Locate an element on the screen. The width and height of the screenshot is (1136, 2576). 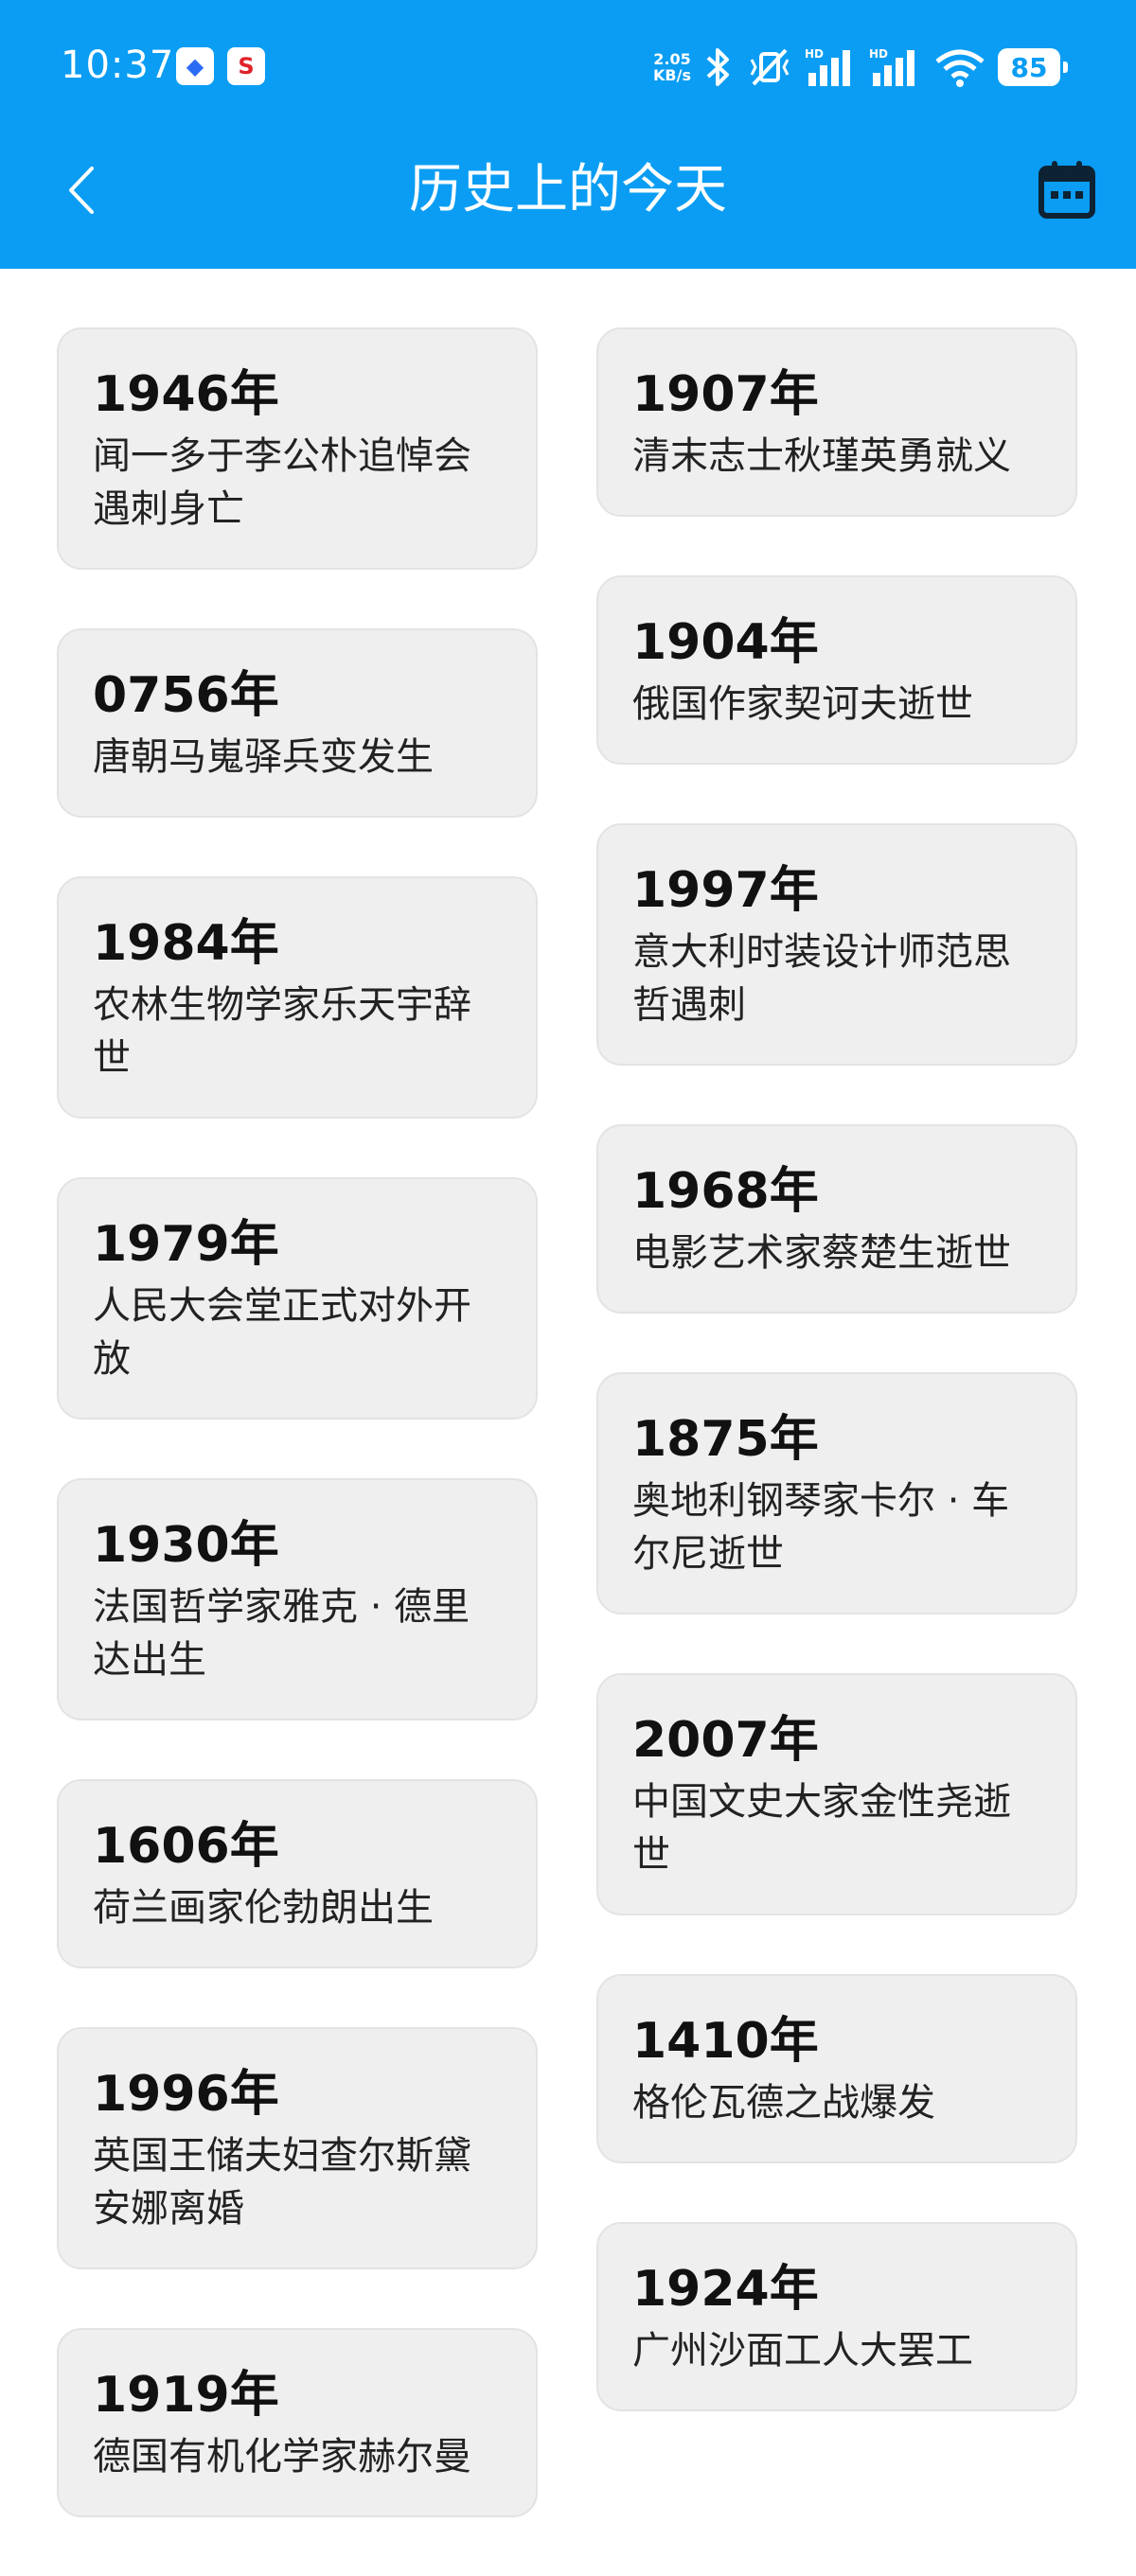
event-description: 俄国作家契诃夫逝世 is located at coordinates (802, 704).